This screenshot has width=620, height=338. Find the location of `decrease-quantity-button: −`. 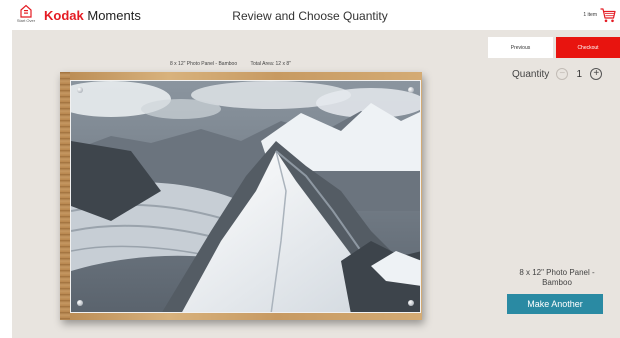

decrease-quantity-button: − is located at coordinates (562, 74).